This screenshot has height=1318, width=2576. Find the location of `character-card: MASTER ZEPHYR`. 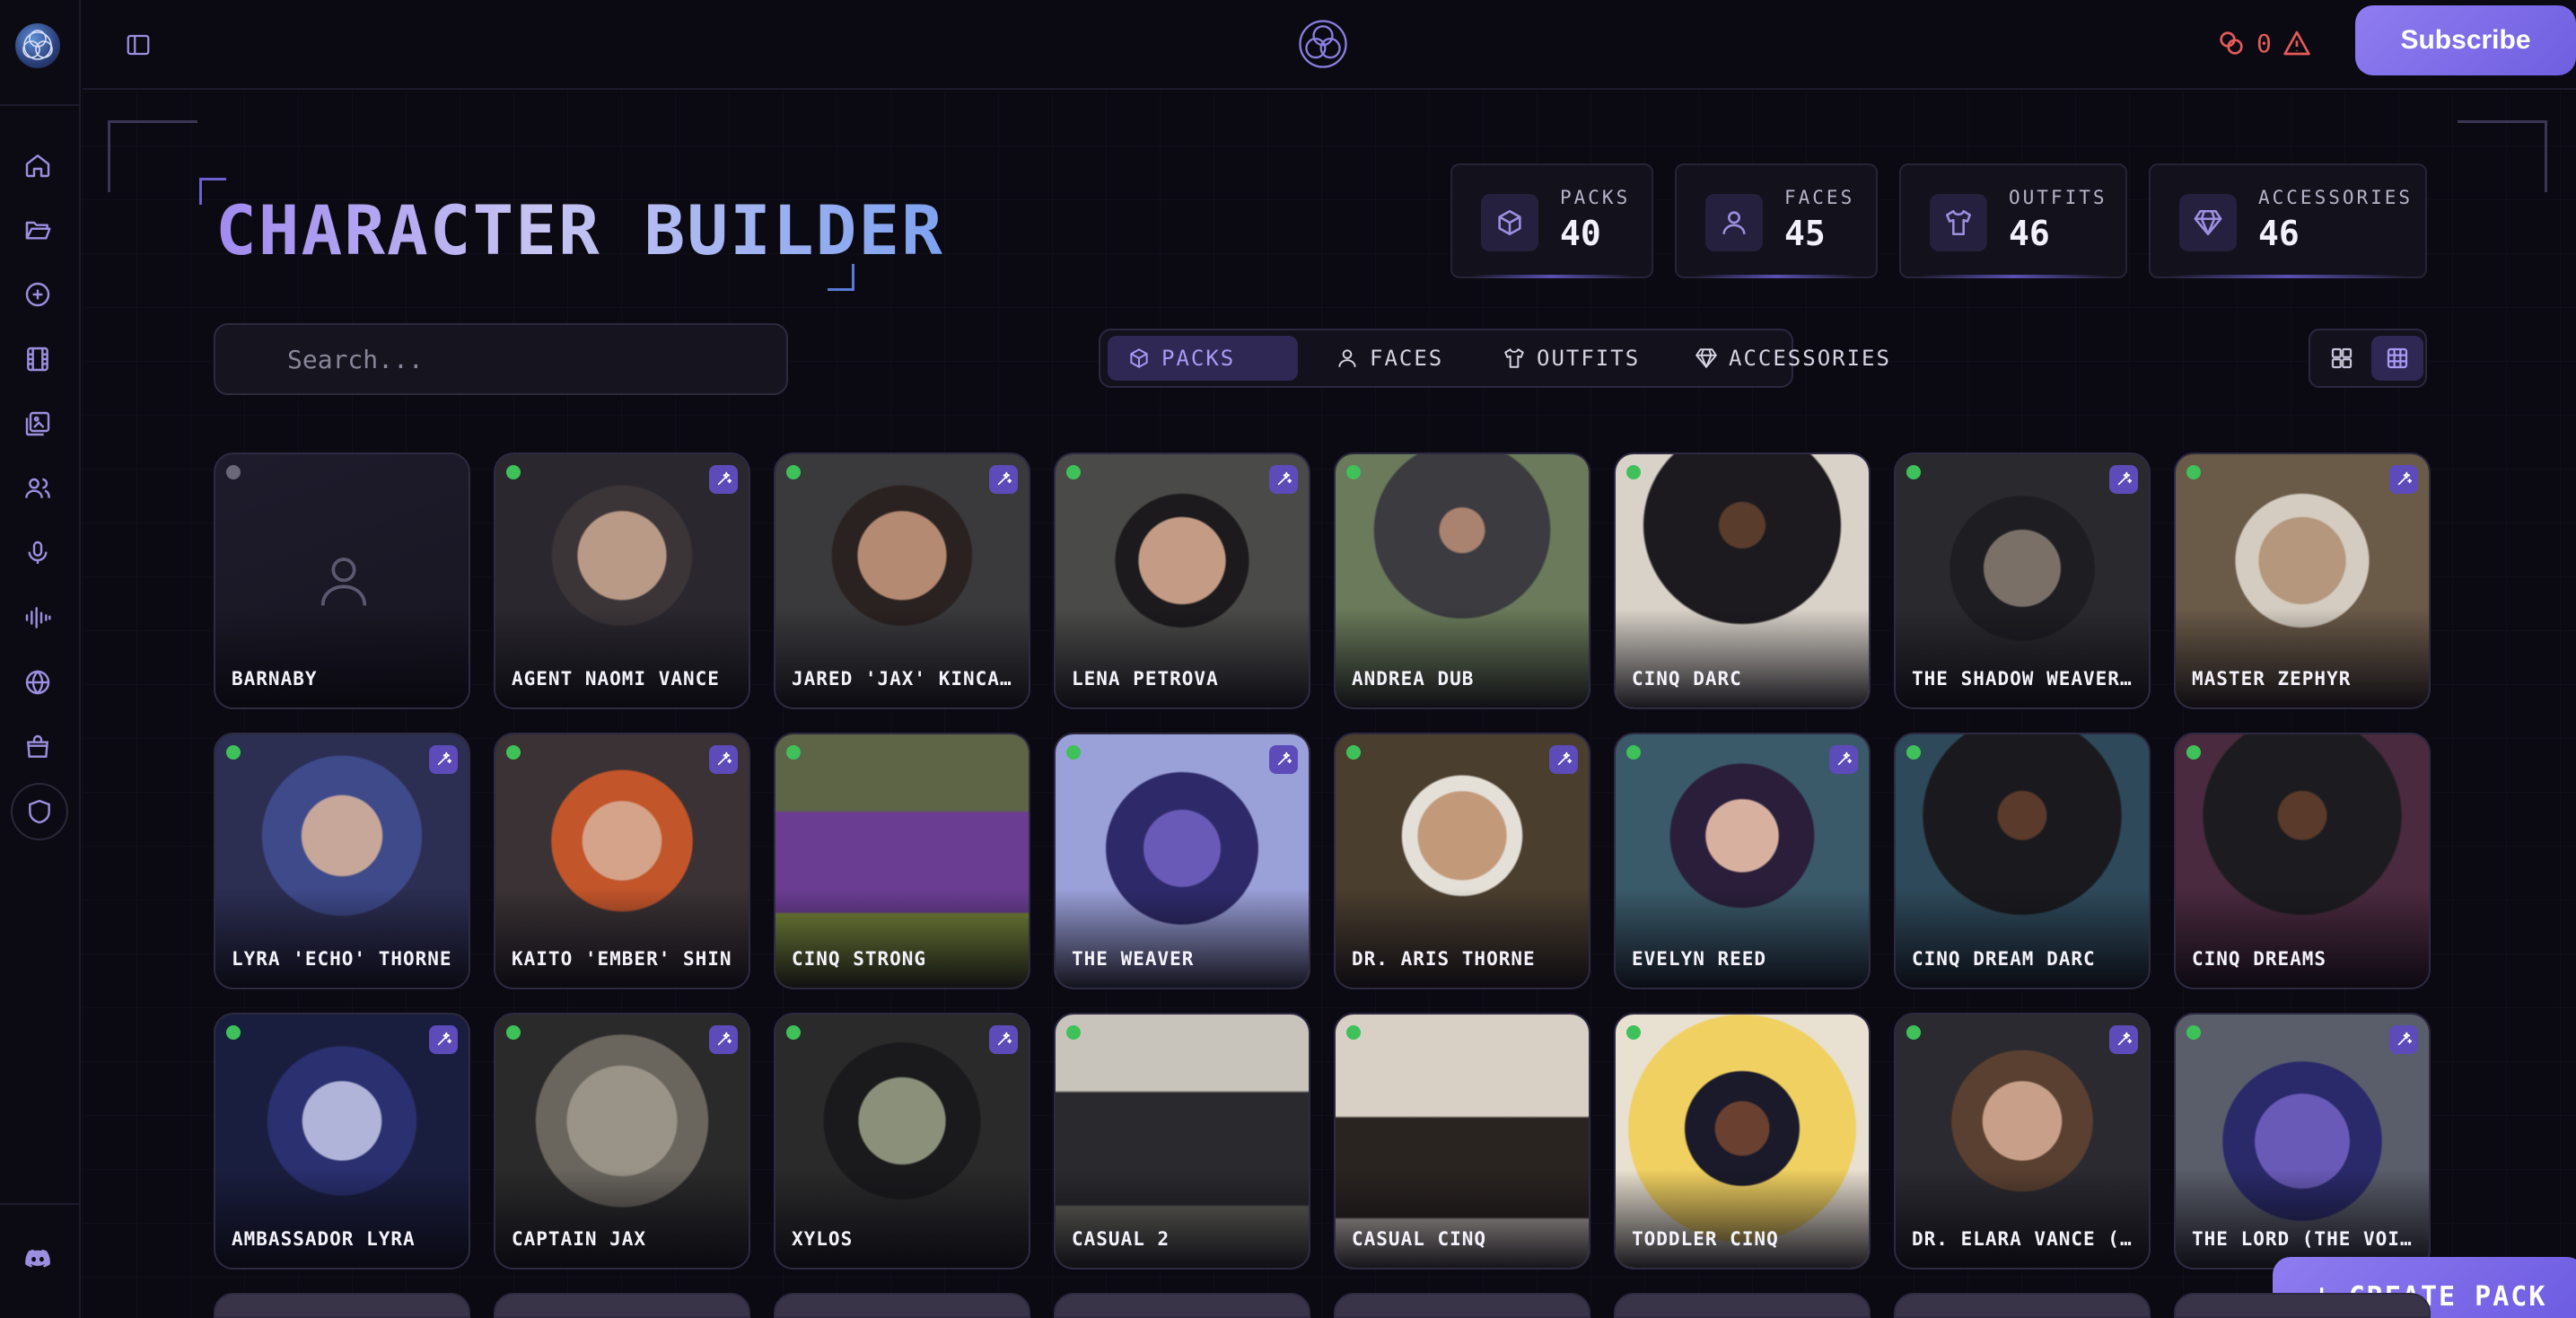

character-card: MASTER ZEPHYR is located at coordinates (2302, 581).